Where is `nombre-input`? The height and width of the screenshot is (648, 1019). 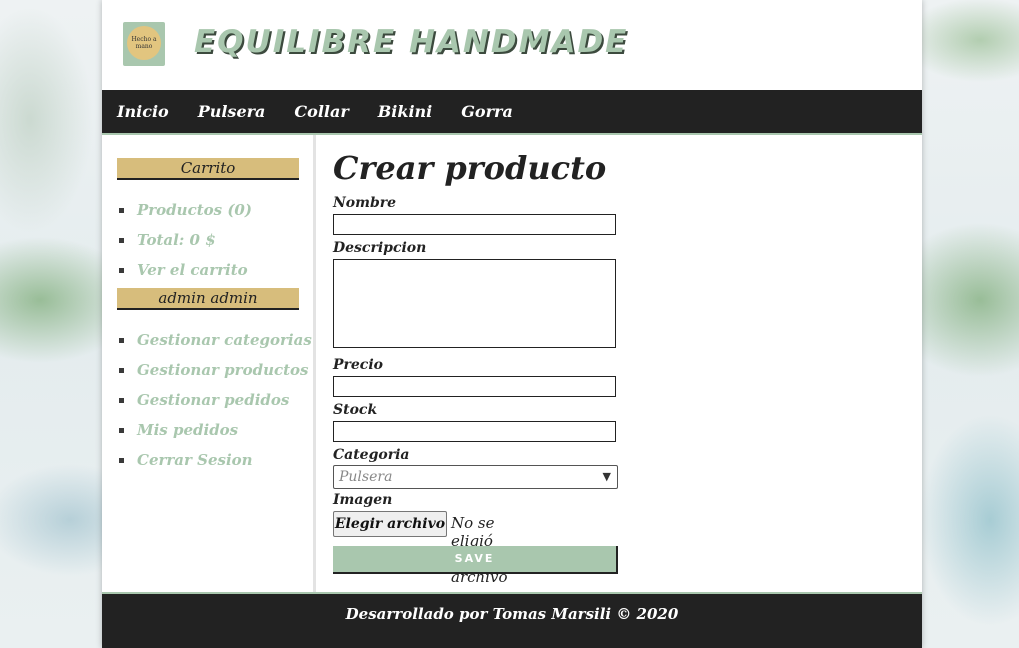
nombre-input is located at coordinates (474, 224).